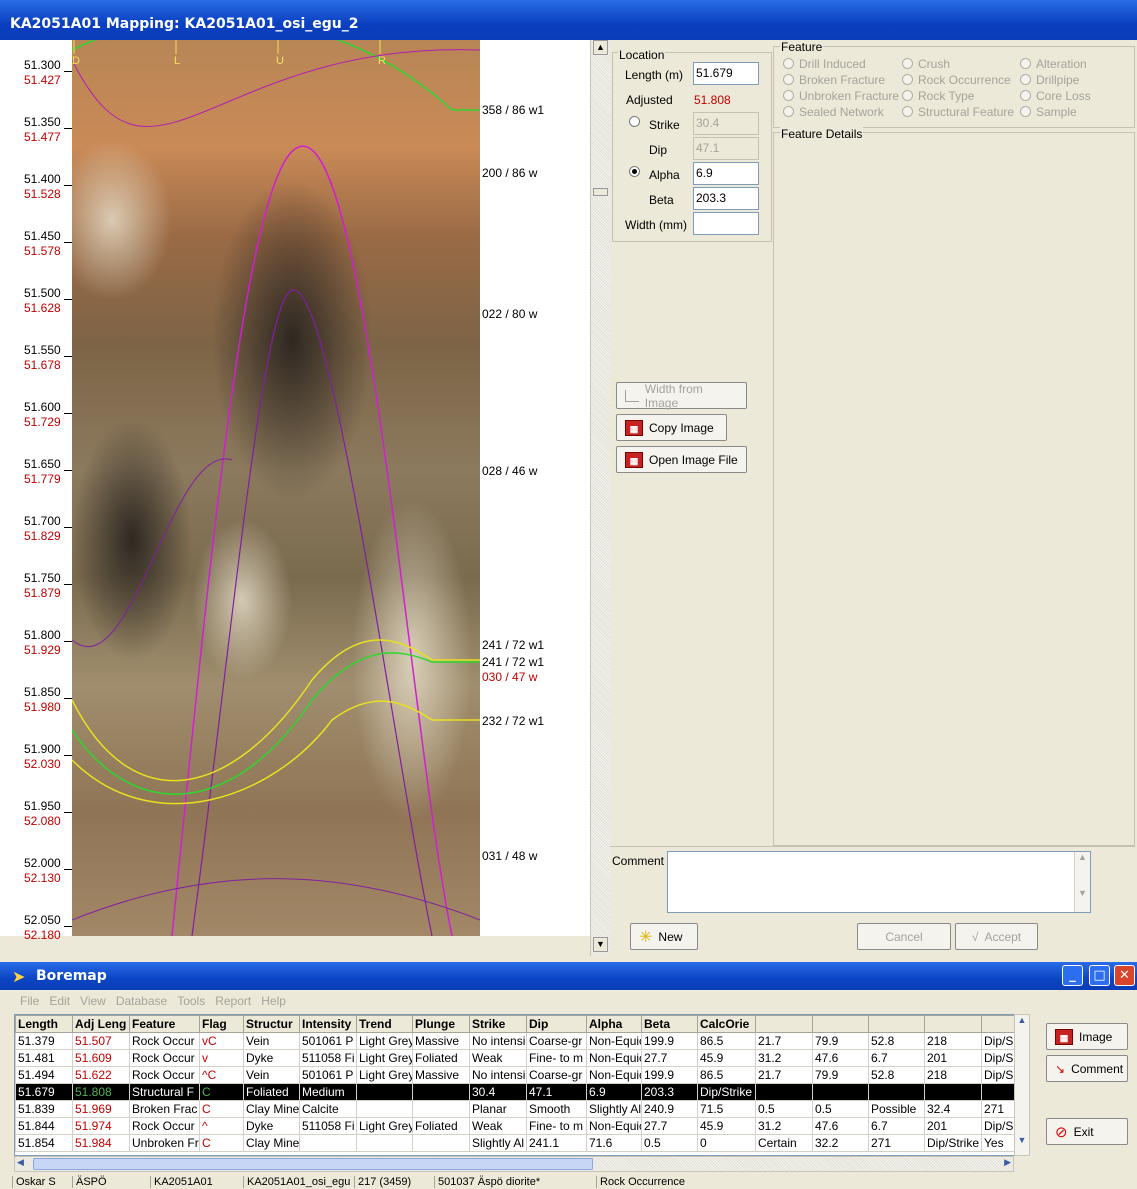 Image resolution: width=1137 pixels, height=1189 pixels. I want to click on comment-button: ↘ Comment, so click(1087, 1068).